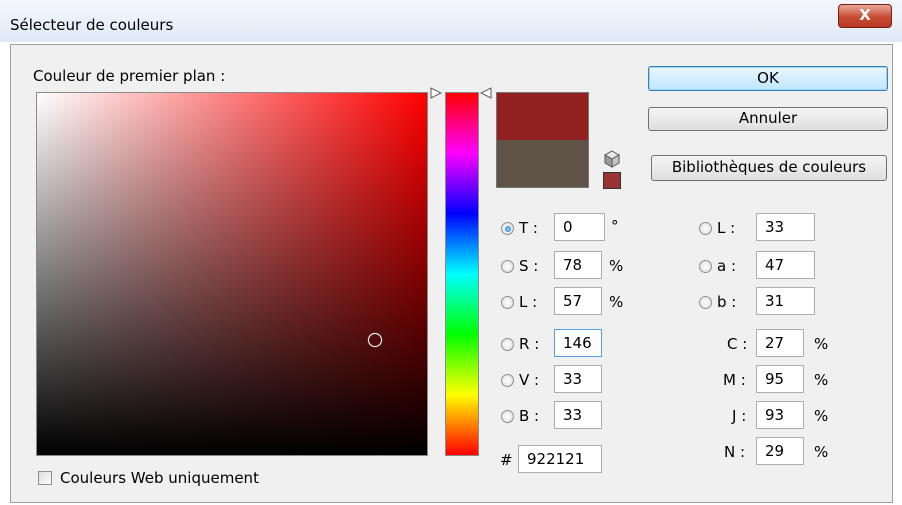 This screenshot has height=505, width=902. What do you see at coordinates (769, 168) in the screenshot?
I see `color-libraries-button: Bibliothèques de couleurs` at bounding box center [769, 168].